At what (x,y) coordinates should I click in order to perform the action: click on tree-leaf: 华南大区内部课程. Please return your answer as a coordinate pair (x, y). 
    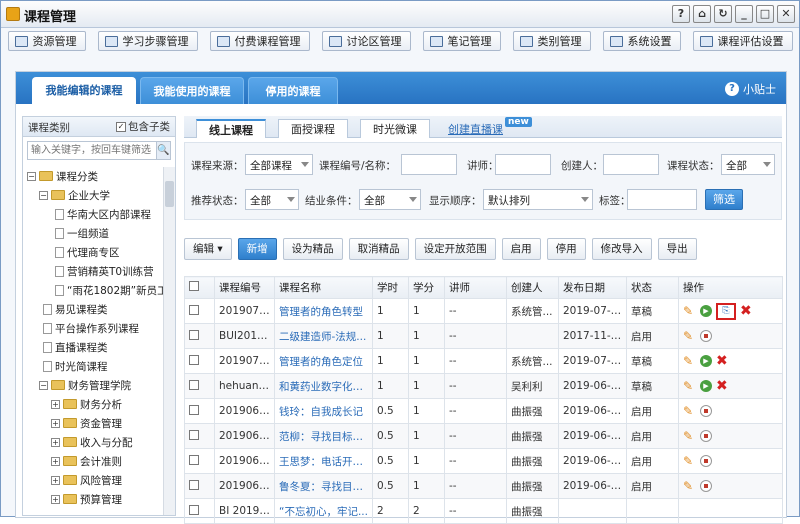
    Looking at the image, I should click on (103, 214).